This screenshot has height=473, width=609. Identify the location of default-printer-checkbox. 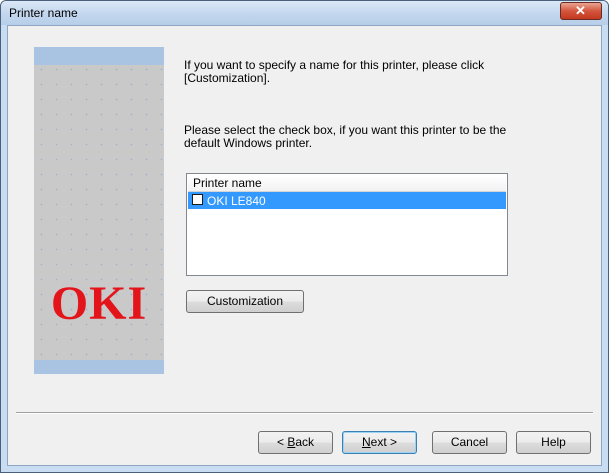
(197, 199).